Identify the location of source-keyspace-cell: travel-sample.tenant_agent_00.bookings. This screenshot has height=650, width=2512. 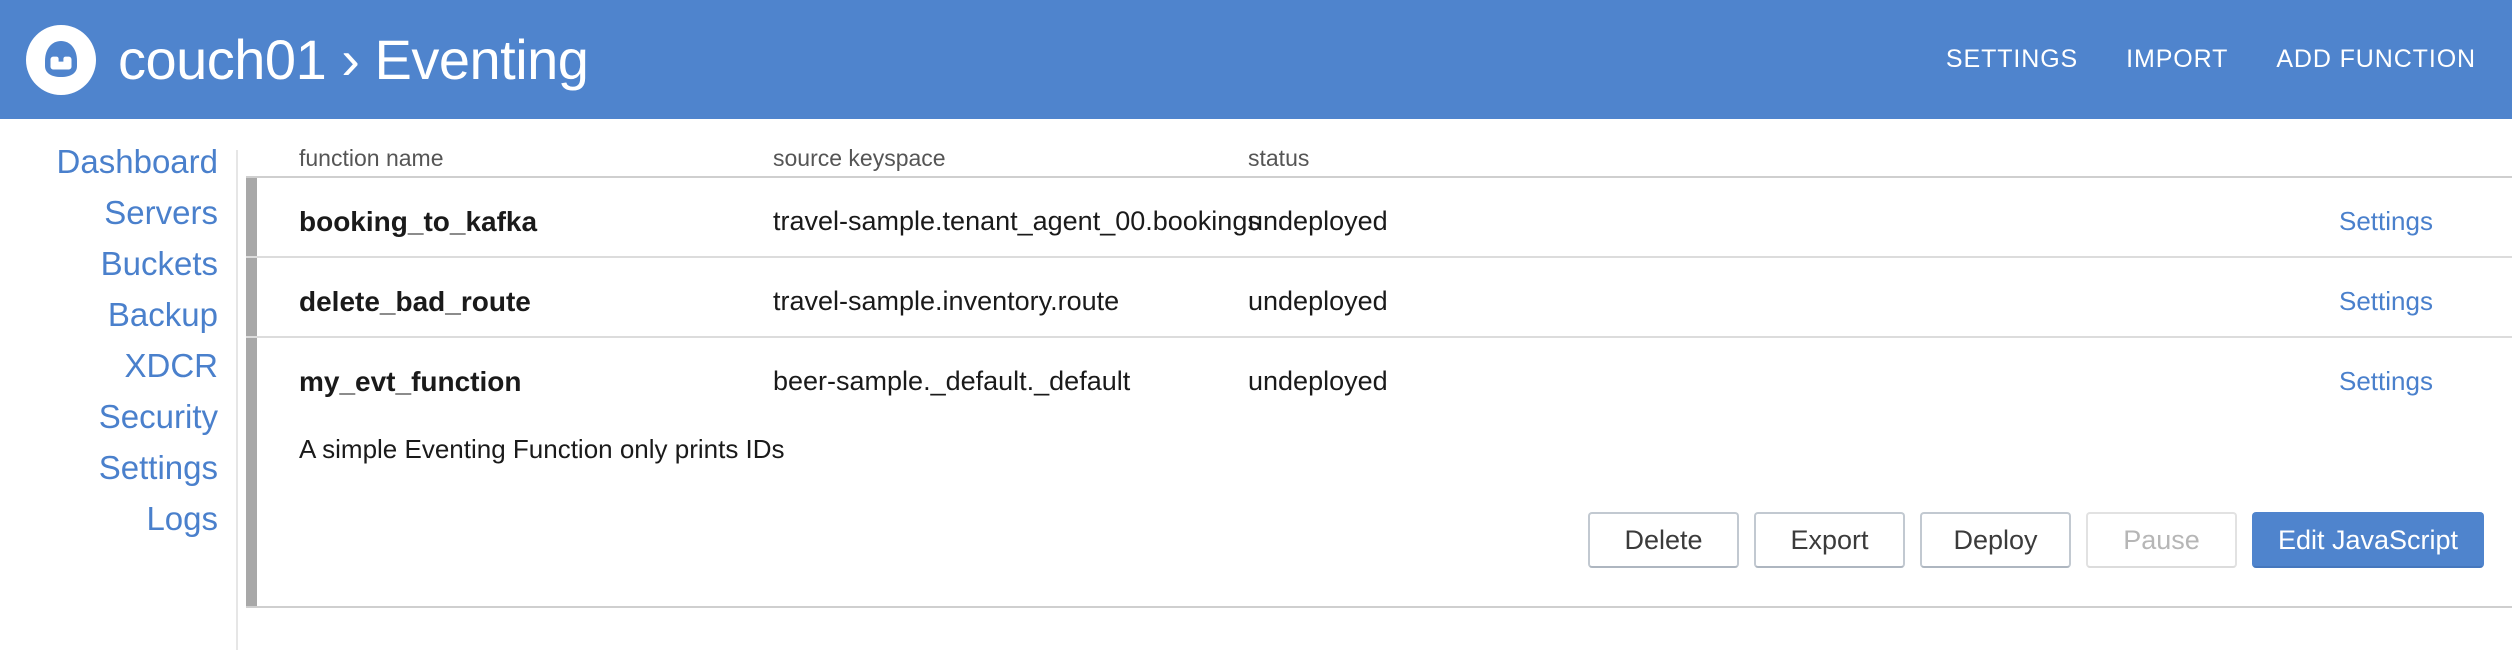
(1017, 221).